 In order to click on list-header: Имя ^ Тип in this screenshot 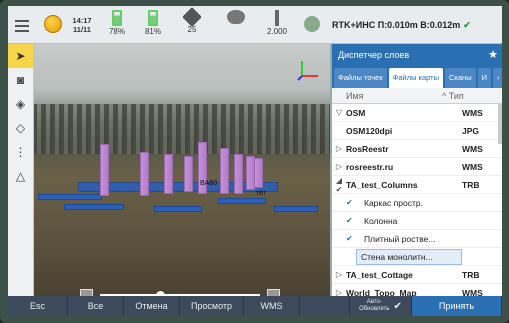, I will do `click(417, 96)`.